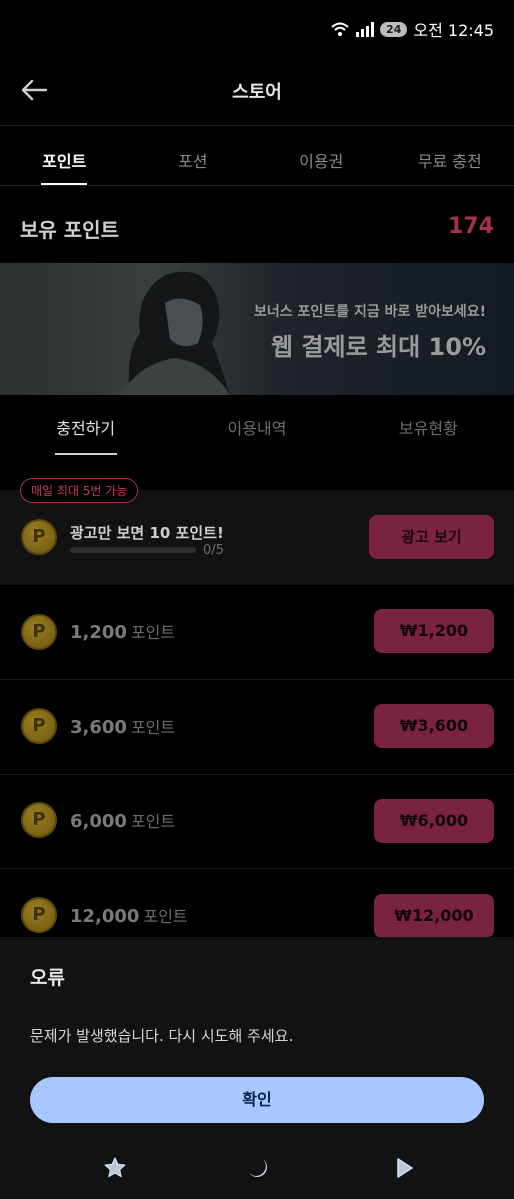  What do you see at coordinates (378, 347) in the screenshot?
I see `banner-headline: 웹 결제로 최대 10%` at bounding box center [378, 347].